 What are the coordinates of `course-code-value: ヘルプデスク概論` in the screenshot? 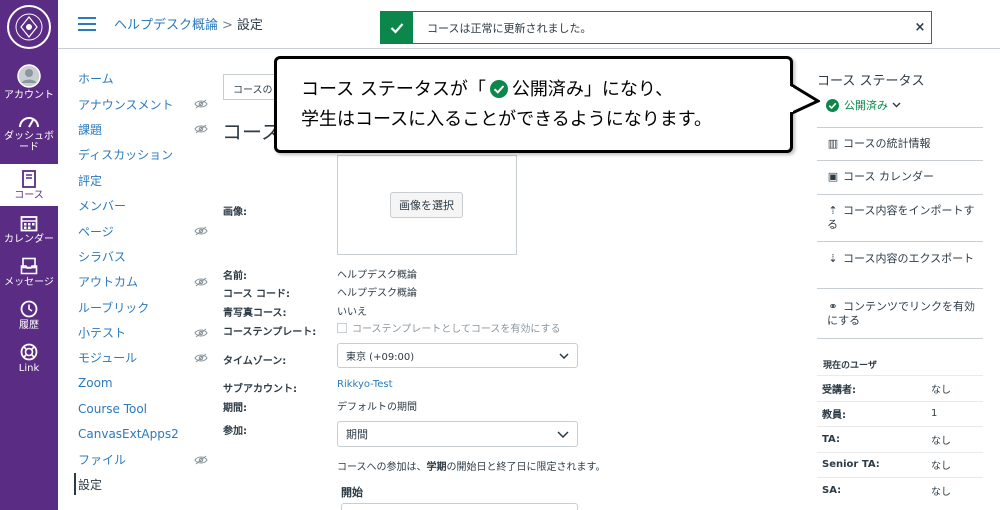 It's located at (377, 291).